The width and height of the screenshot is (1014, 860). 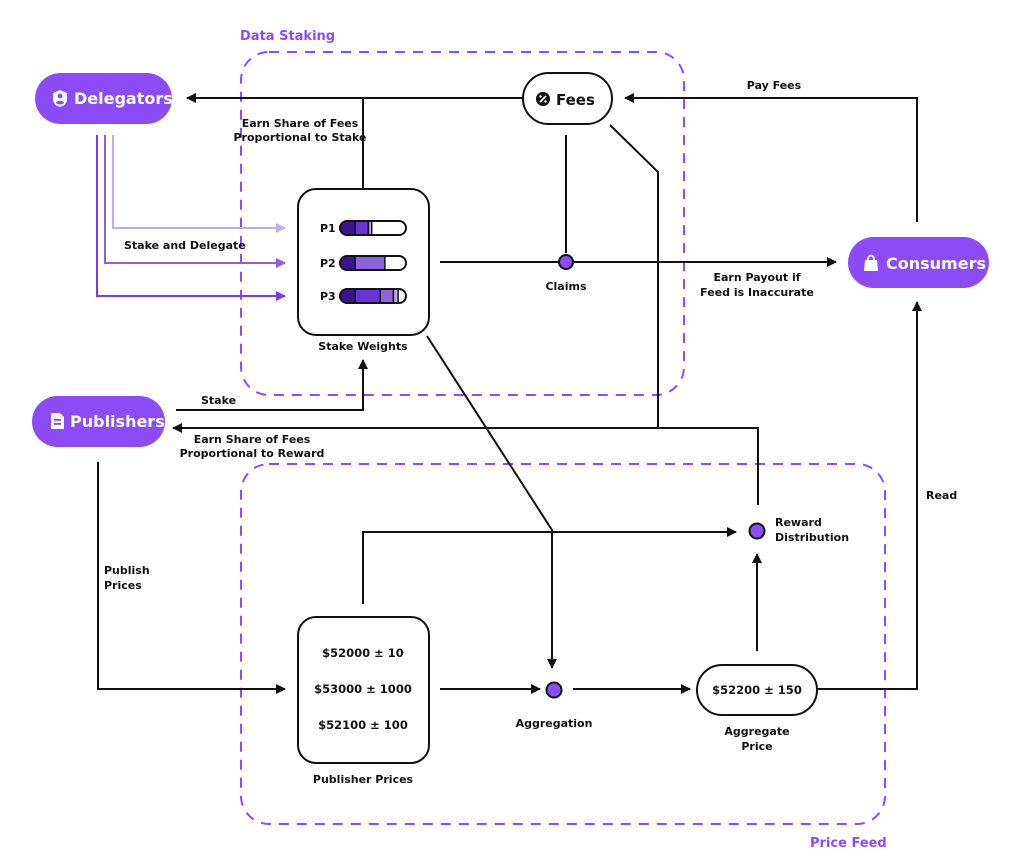 What do you see at coordinates (554, 690) in the screenshot?
I see `aggregation-node` at bounding box center [554, 690].